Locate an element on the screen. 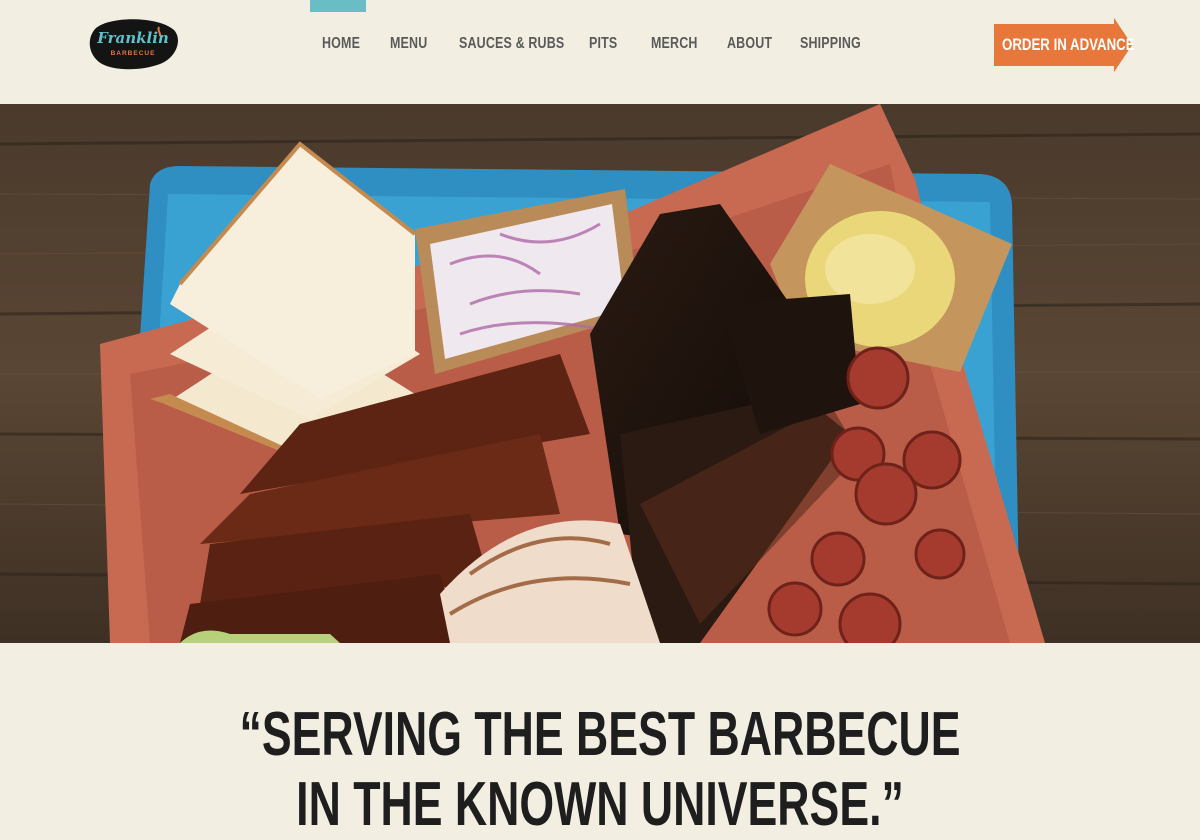 Image resolution: width=1200 pixels, height=840 pixels. logo-subtext: BARBECUE is located at coordinates (133, 53).